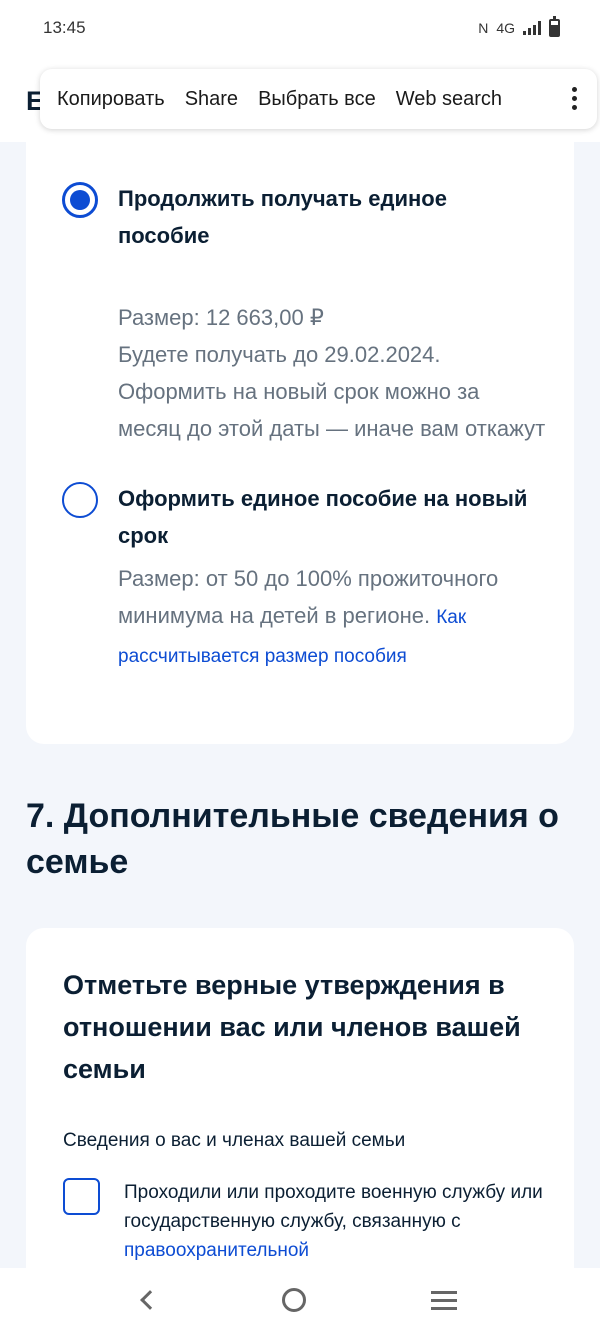  I want to click on battery-icon, so click(554, 26).